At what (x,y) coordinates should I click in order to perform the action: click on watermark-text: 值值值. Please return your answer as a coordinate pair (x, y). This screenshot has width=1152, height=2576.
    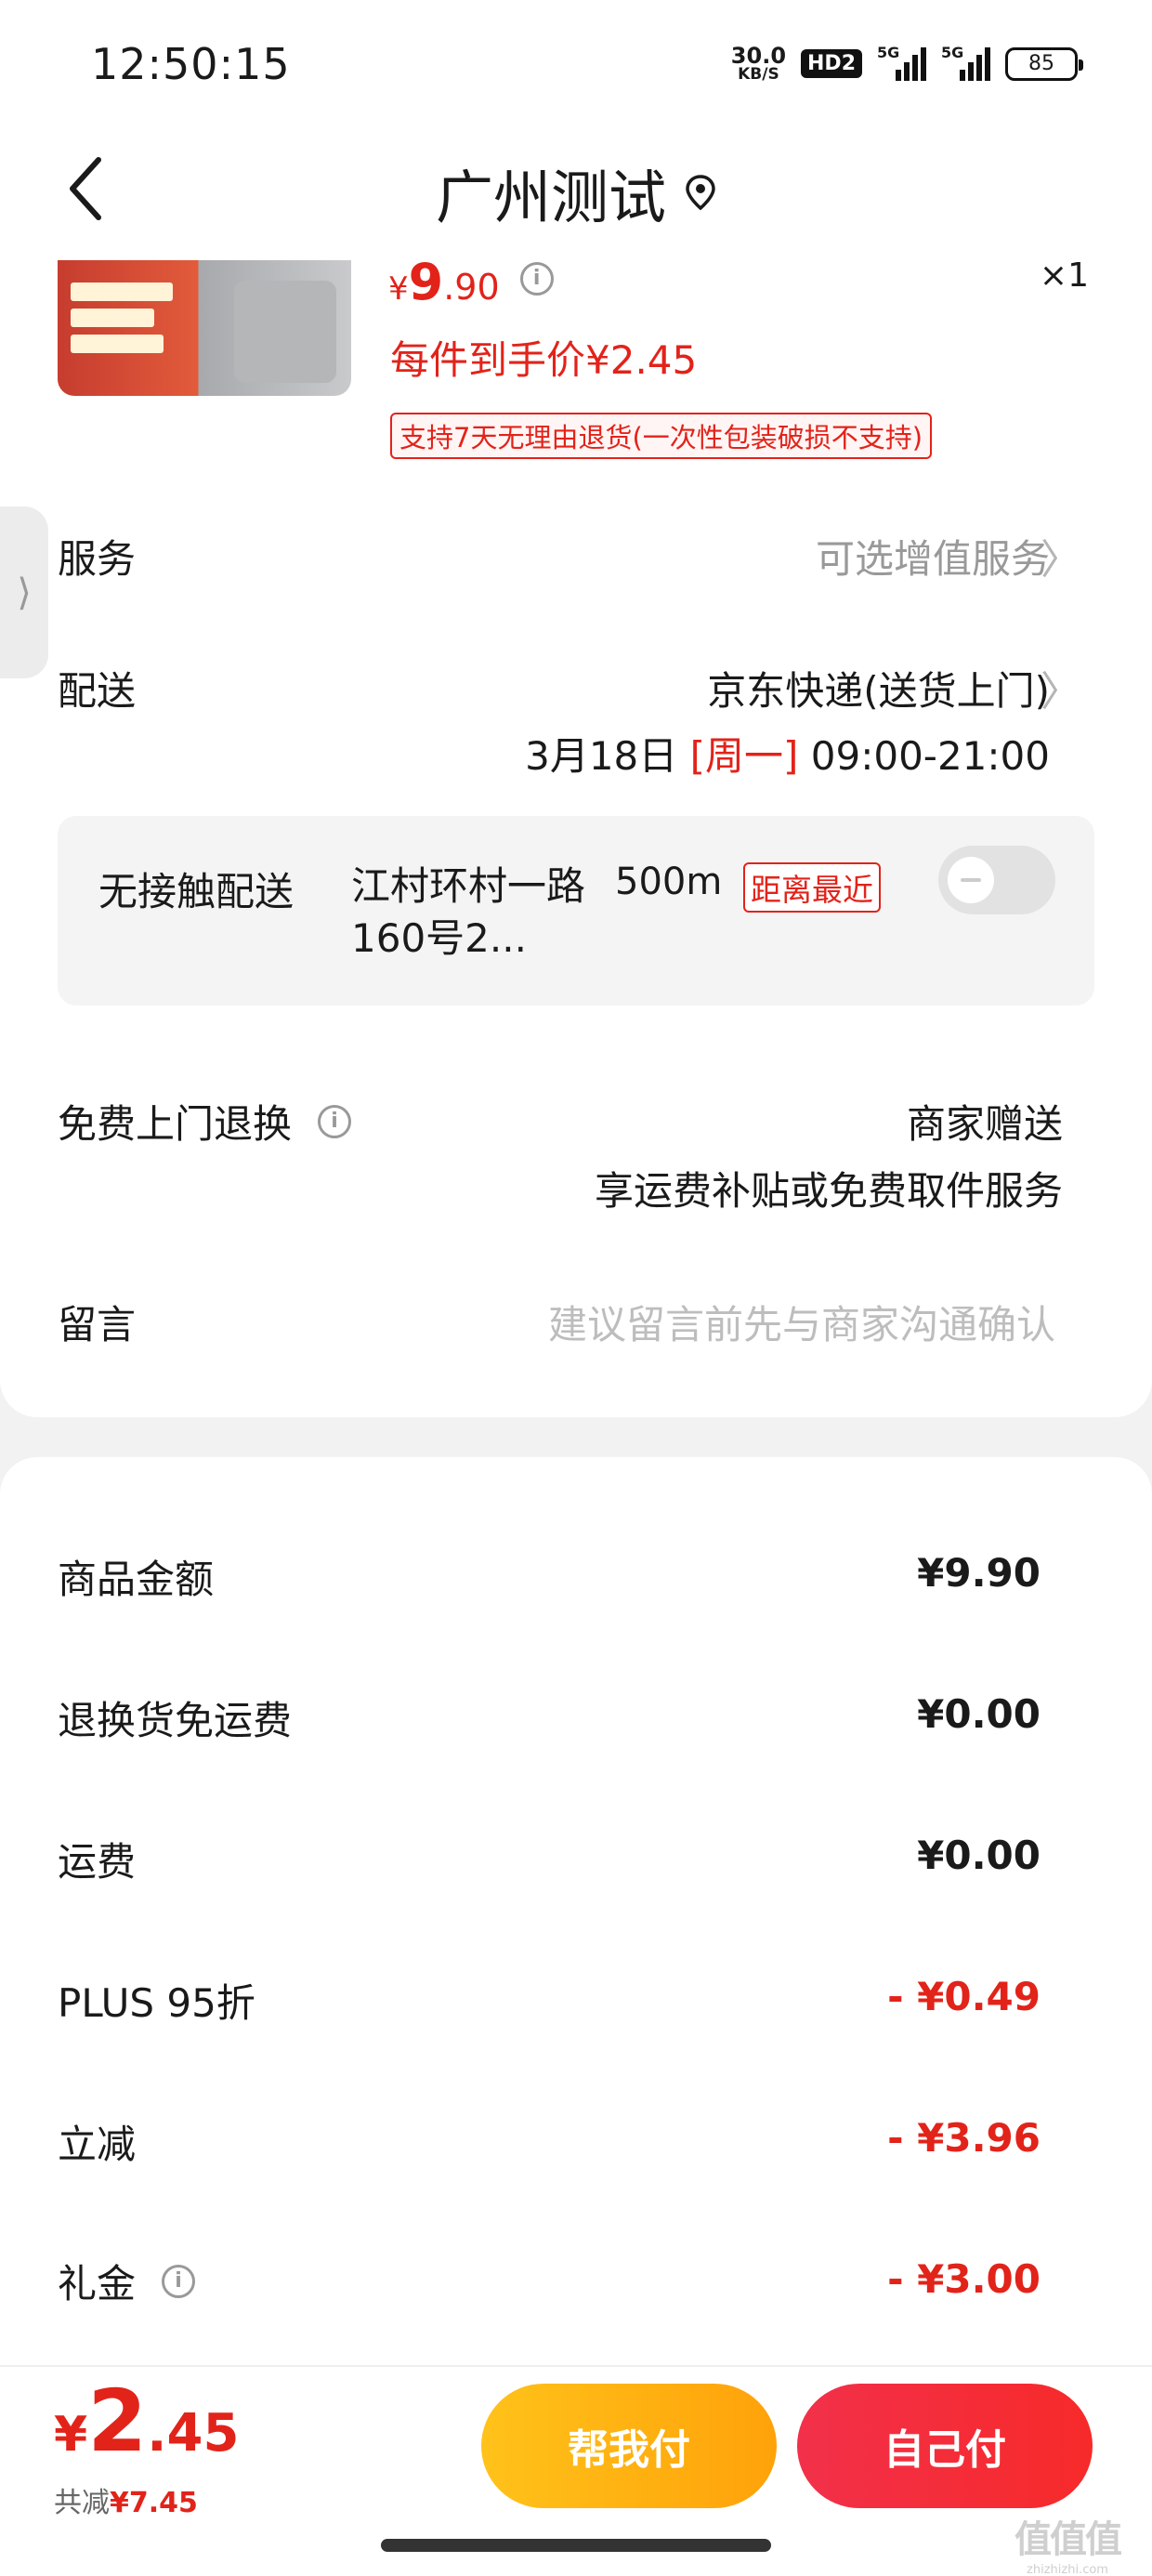
    Looking at the image, I should click on (1068, 2539).